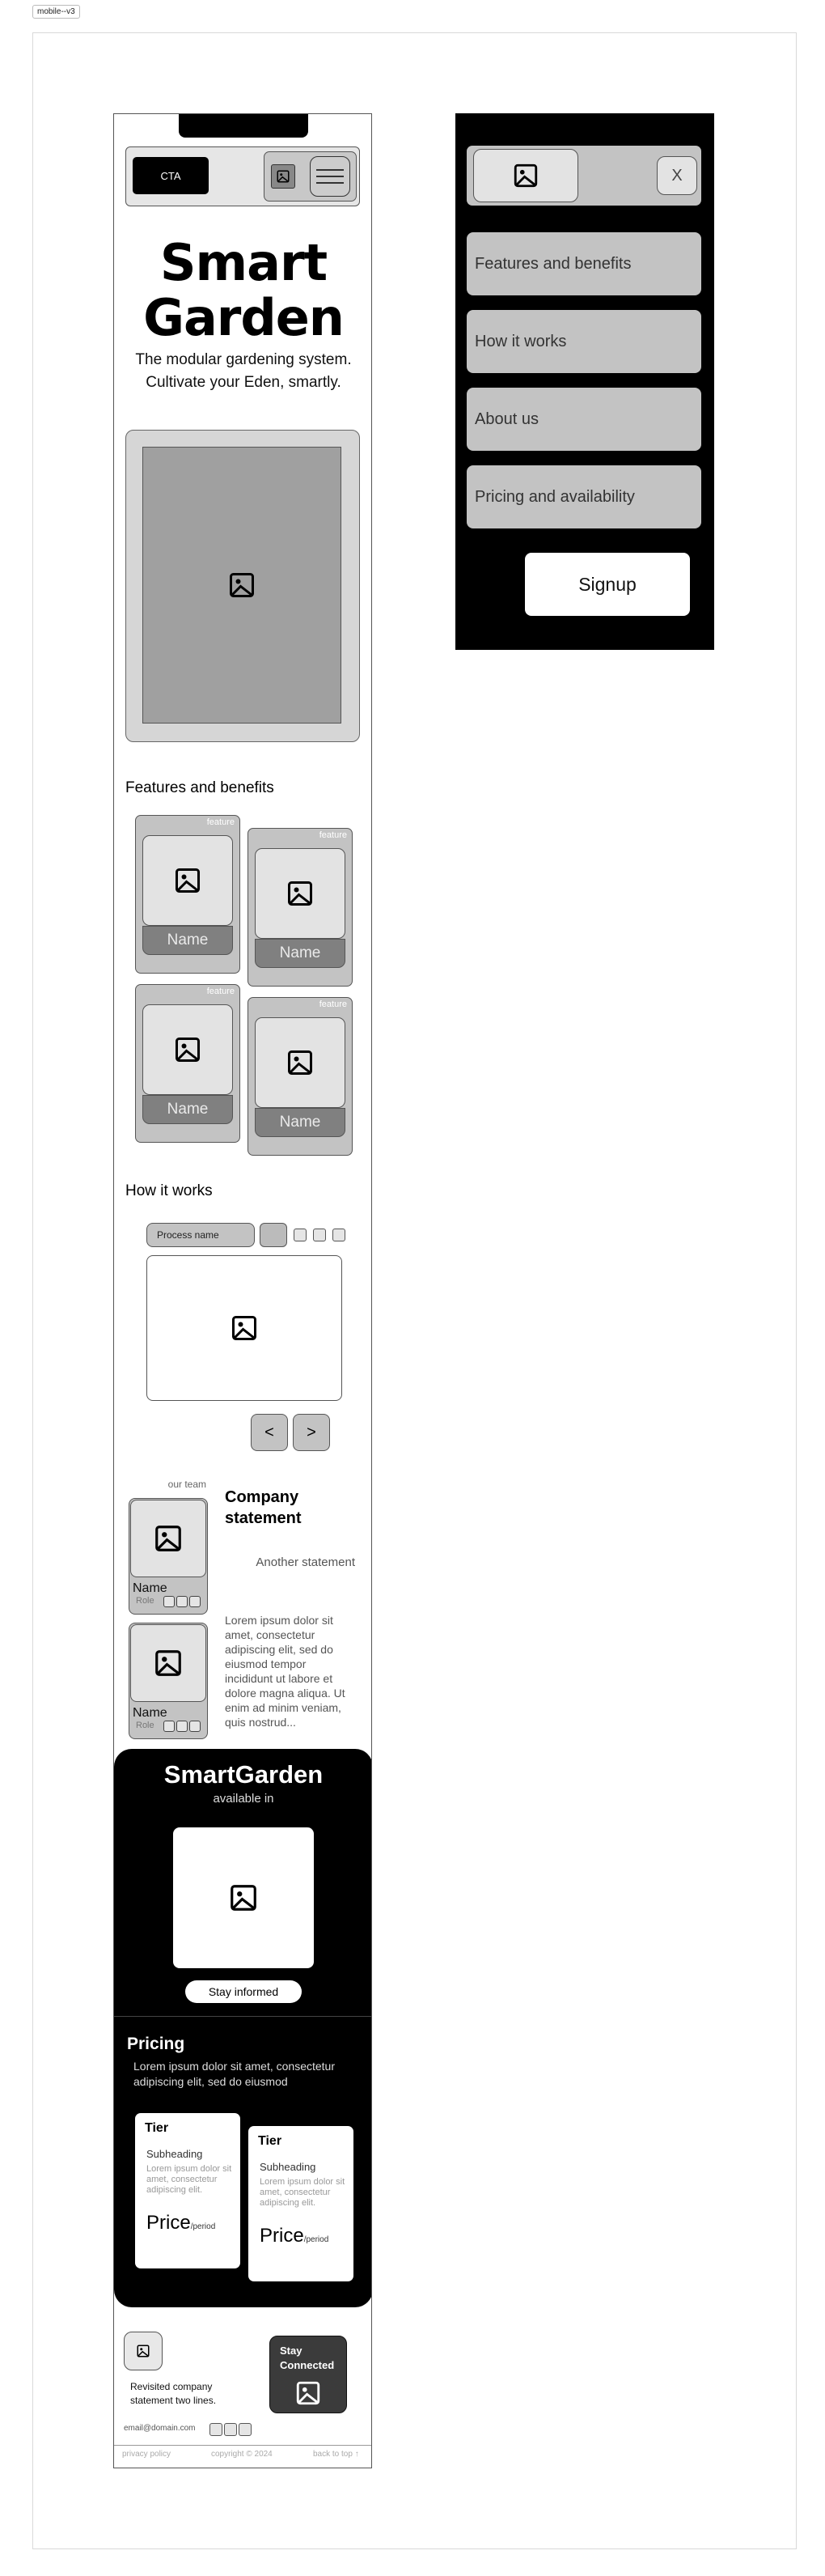  I want to click on nav-actions, so click(310, 176).